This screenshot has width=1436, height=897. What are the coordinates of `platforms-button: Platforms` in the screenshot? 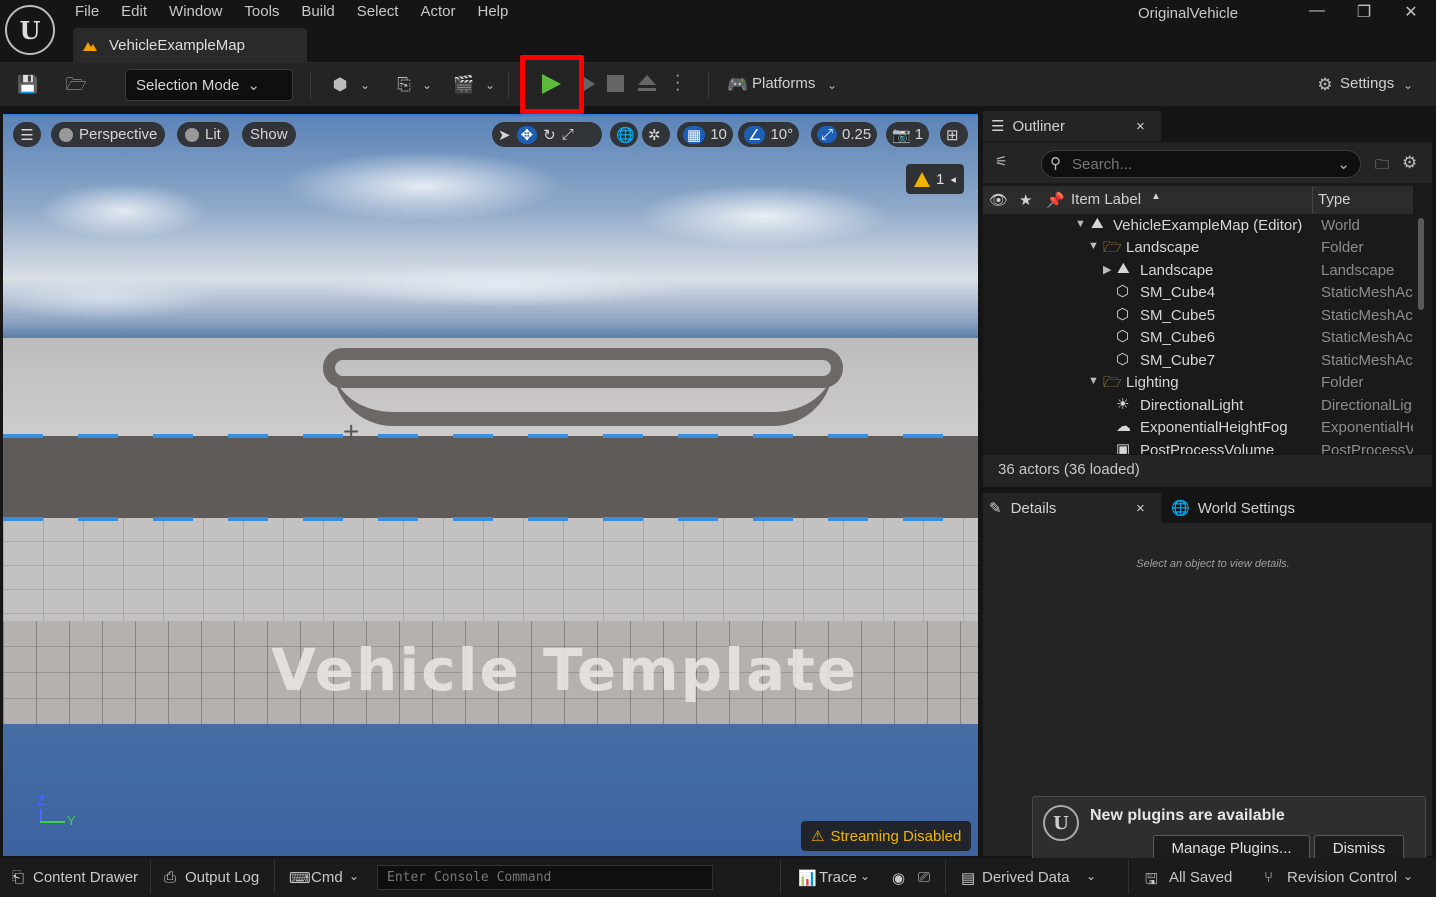 It's located at (783, 83).